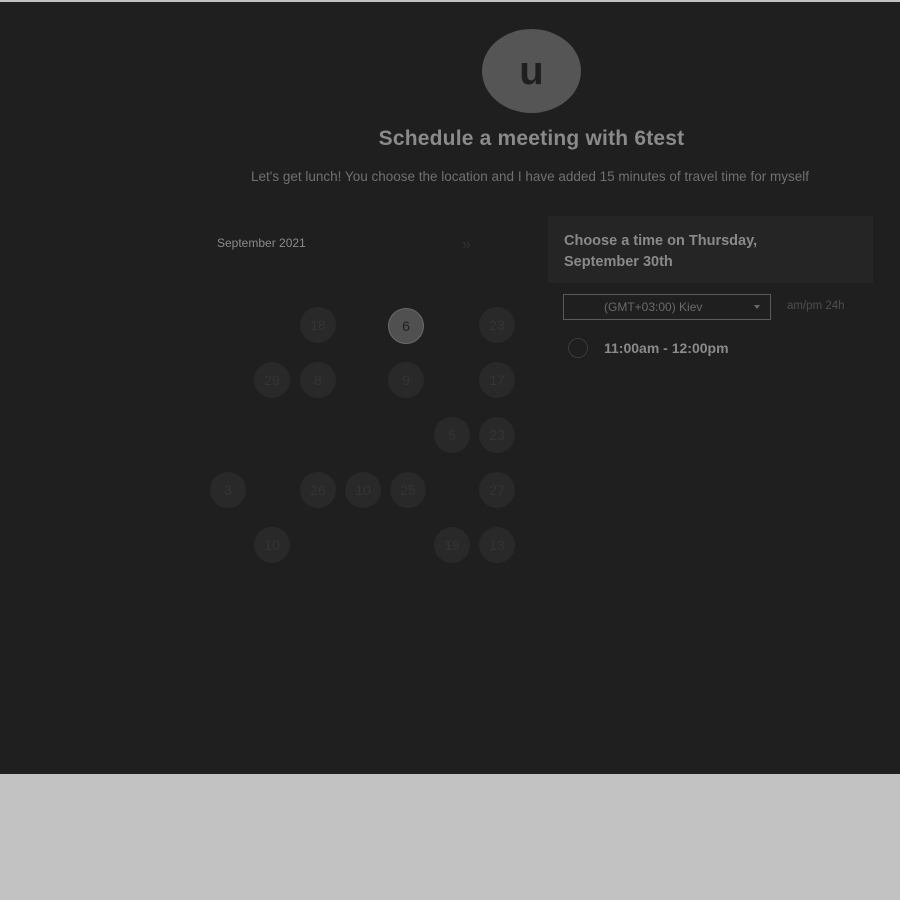 The height and width of the screenshot is (900, 900). Describe the element at coordinates (452, 545) in the screenshot. I see `calendar-day: 19` at that location.